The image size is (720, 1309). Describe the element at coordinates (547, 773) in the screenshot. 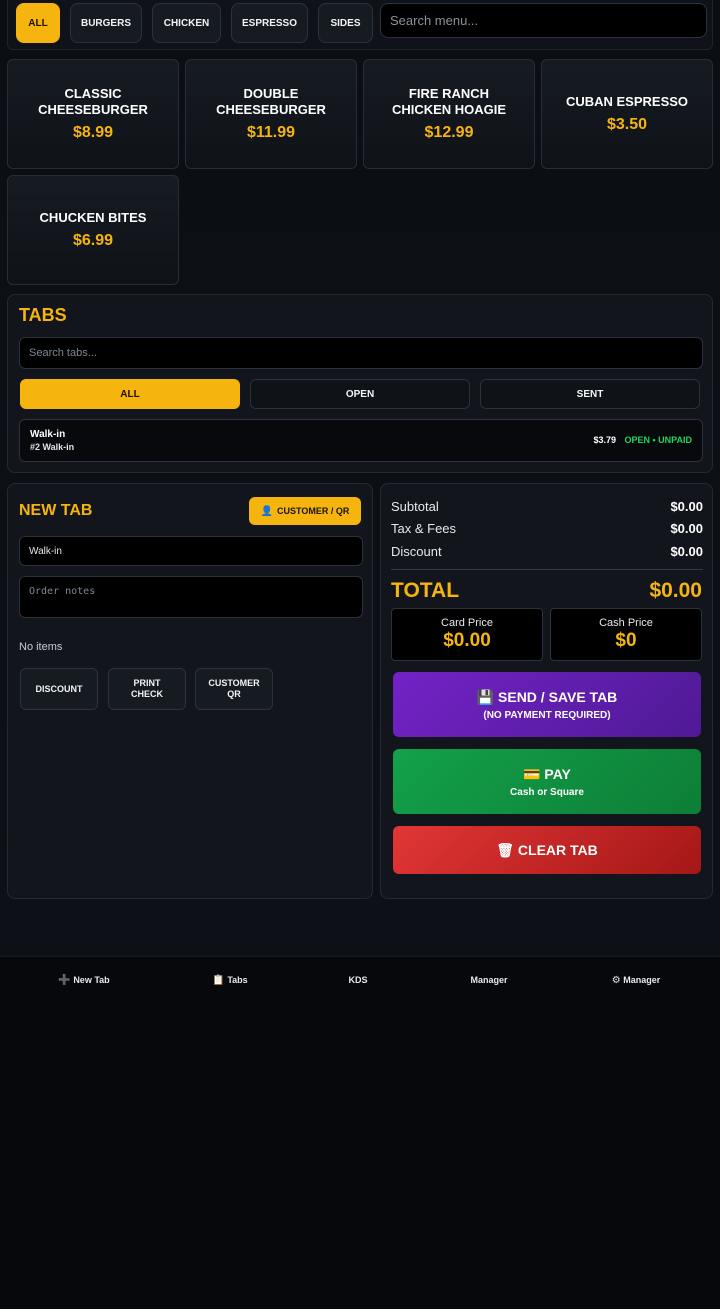

I see `pay-title: 💳 PAY` at that location.